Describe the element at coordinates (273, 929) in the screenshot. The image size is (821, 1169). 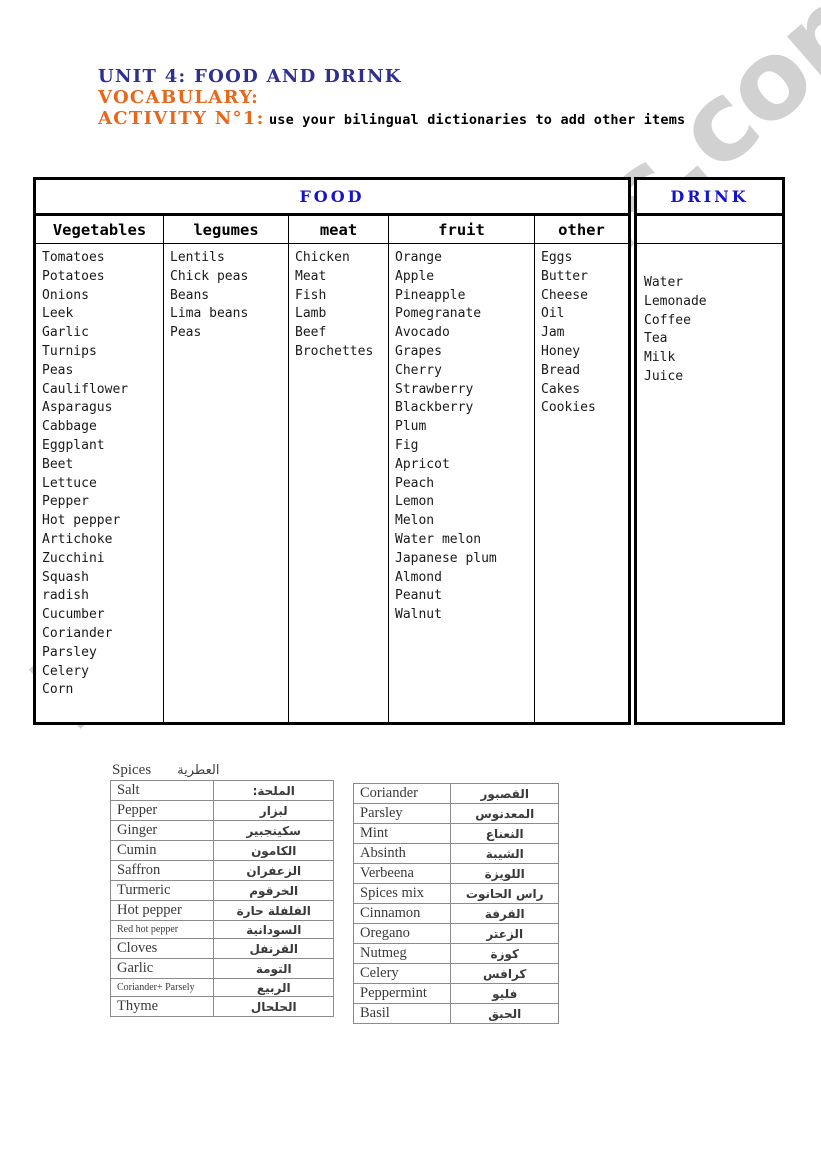
I see `spice-name-ar: السودانية` at that location.